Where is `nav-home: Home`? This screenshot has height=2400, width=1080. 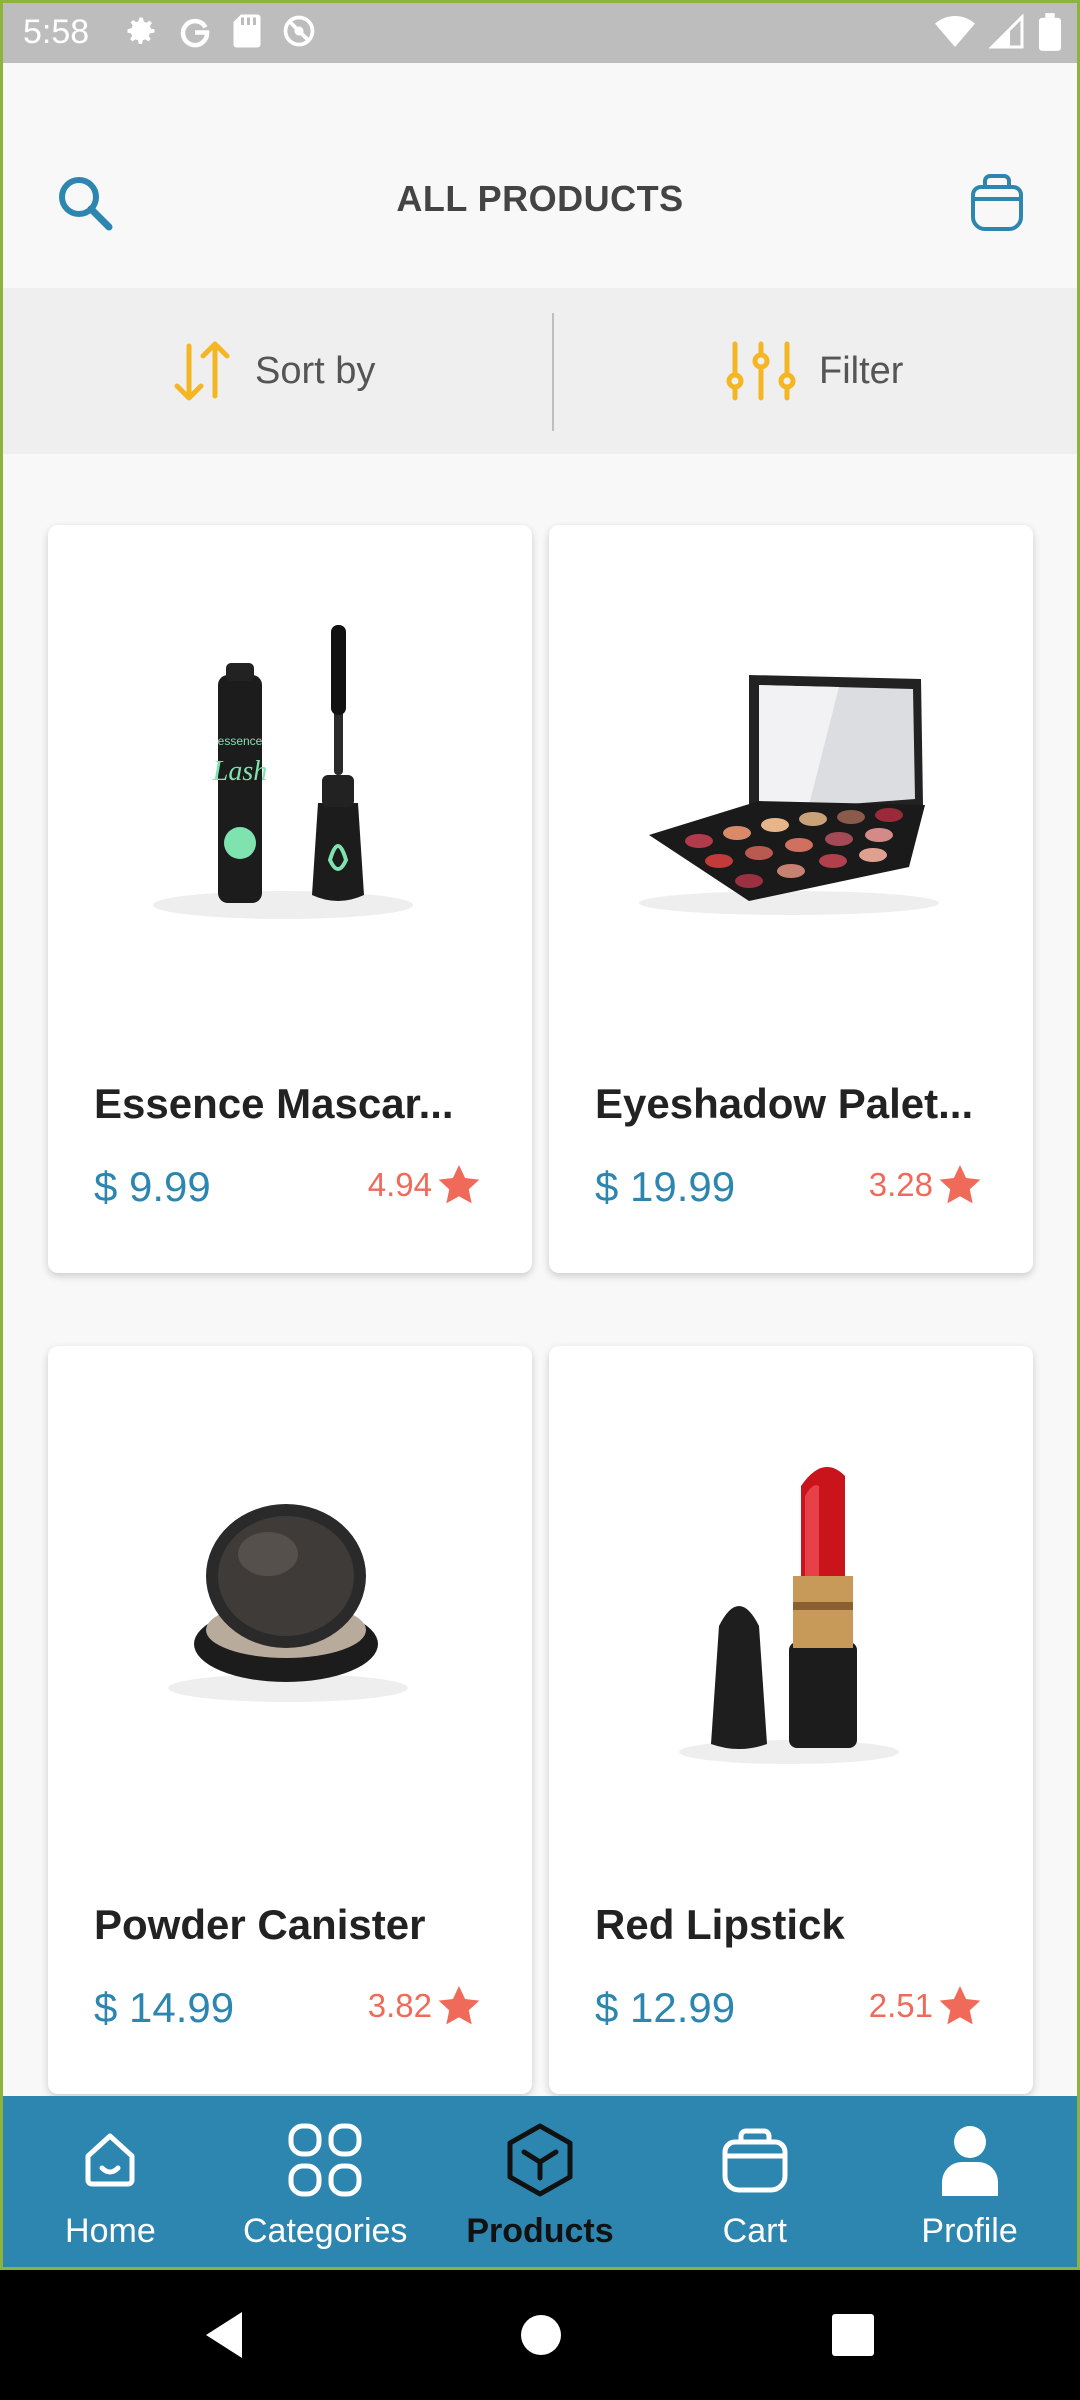
nav-home: Home is located at coordinates (110, 2181).